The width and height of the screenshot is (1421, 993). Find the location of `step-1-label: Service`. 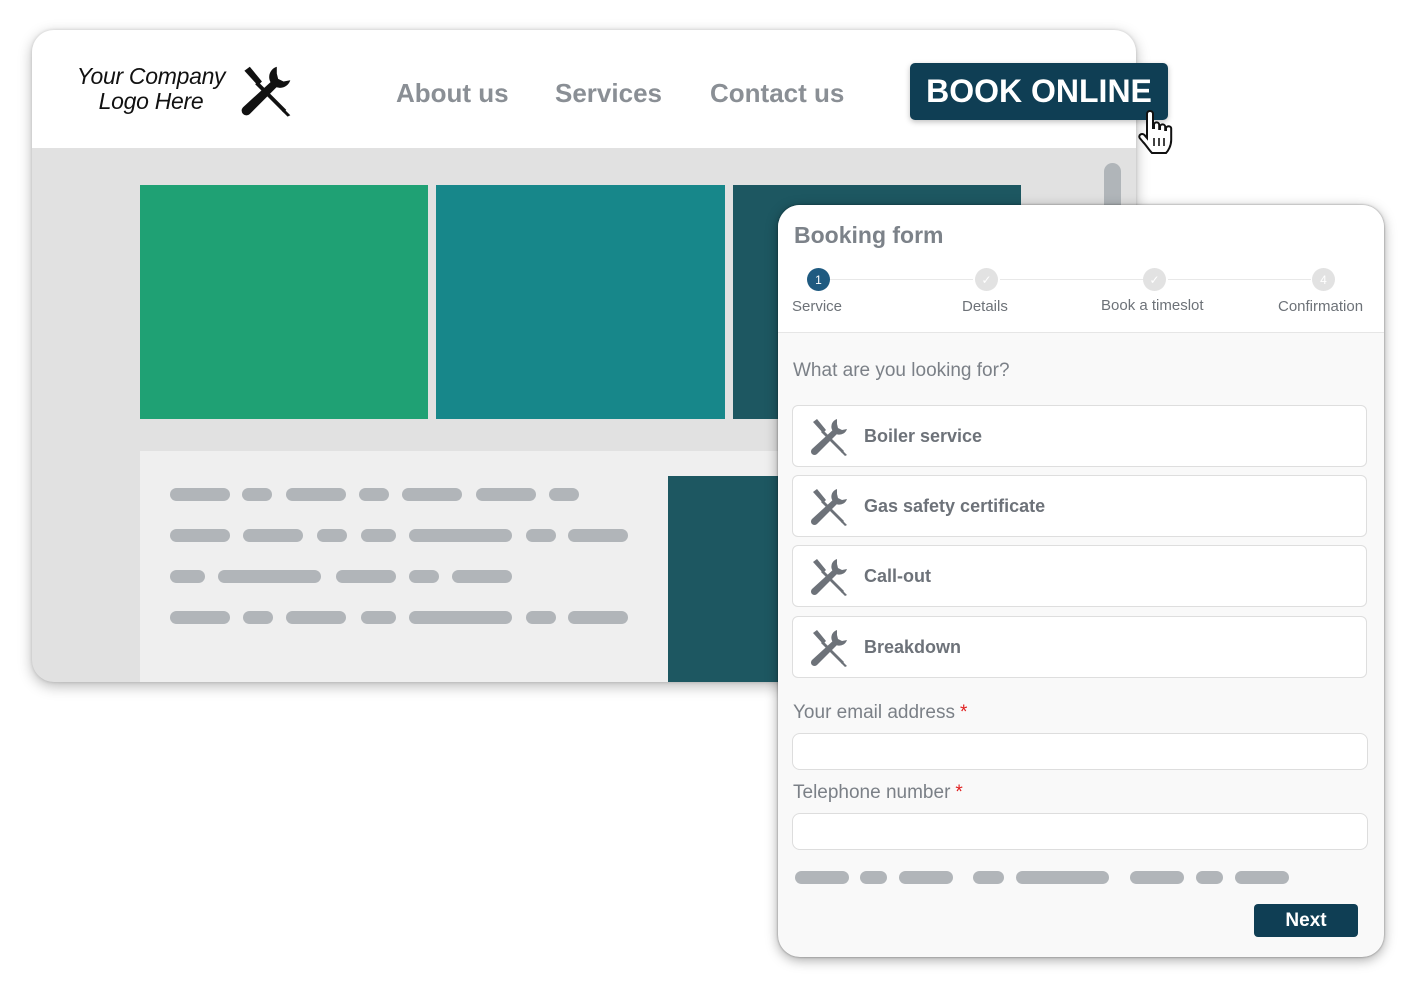

step-1-label: Service is located at coordinates (817, 306).